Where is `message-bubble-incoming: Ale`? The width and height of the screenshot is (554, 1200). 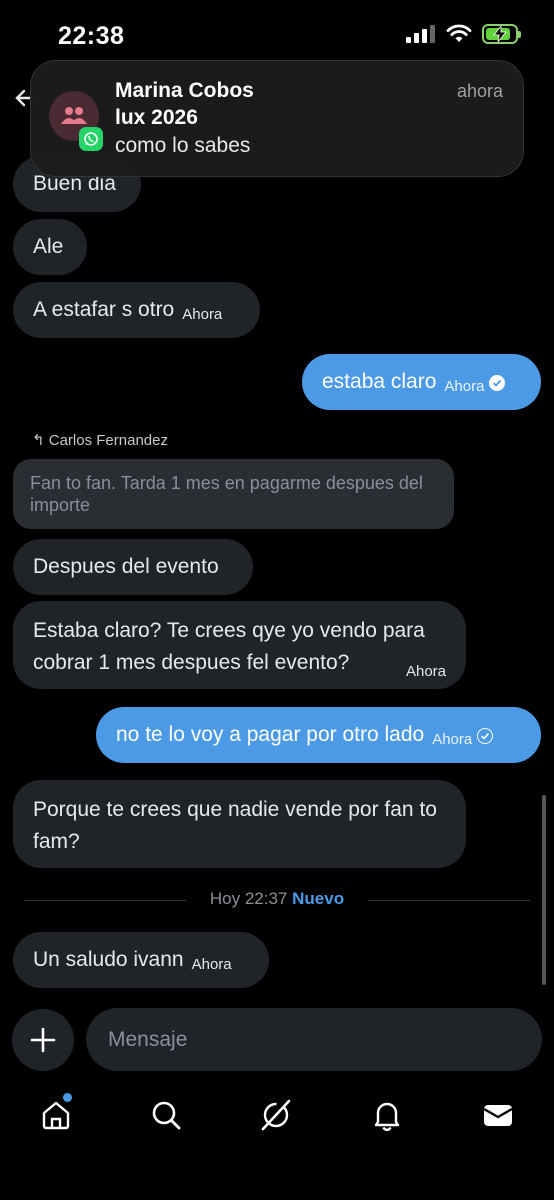 message-bubble-incoming: Ale is located at coordinates (50, 247).